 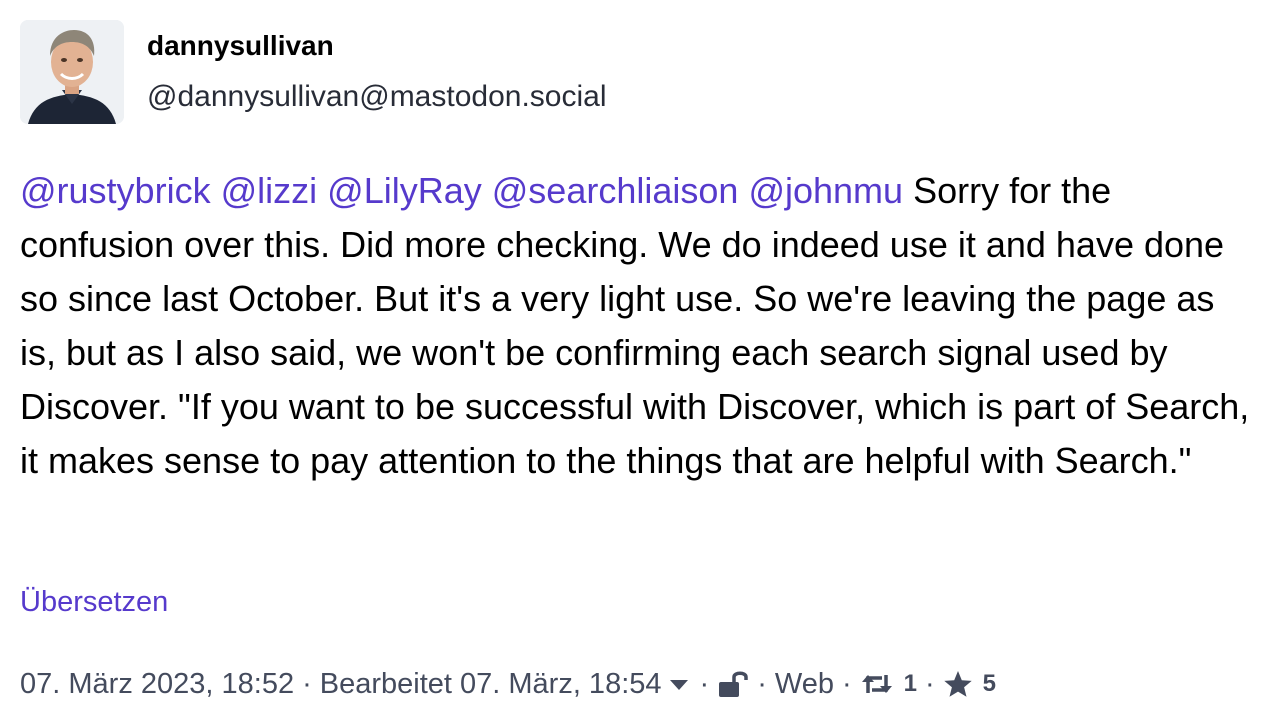 I want to click on avatar-photo, so click(x=72, y=72).